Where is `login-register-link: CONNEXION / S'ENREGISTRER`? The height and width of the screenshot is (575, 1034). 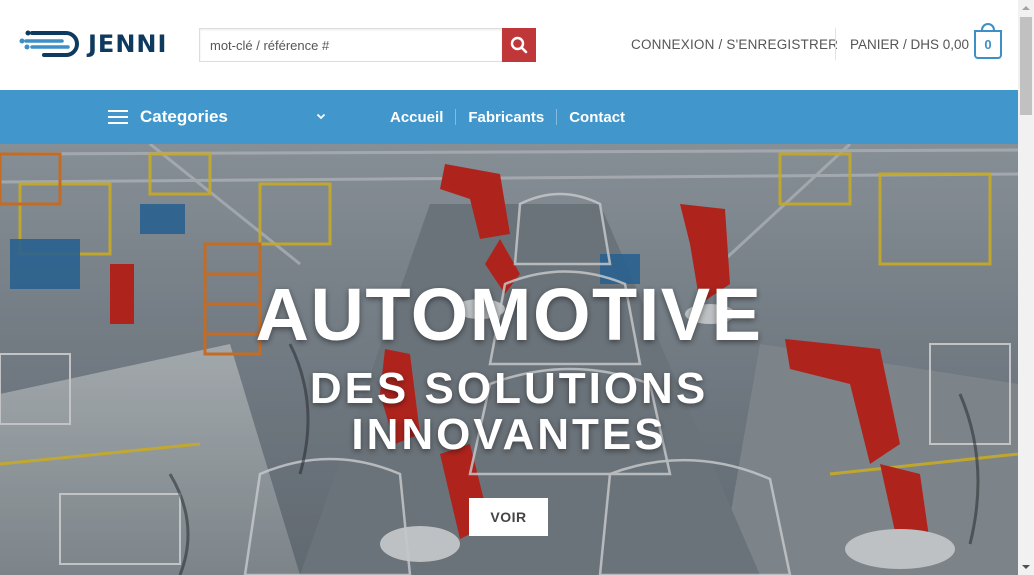 login-register-link: CONNEXION / S'ENREGISTRER is located at coordinates (734, 44).